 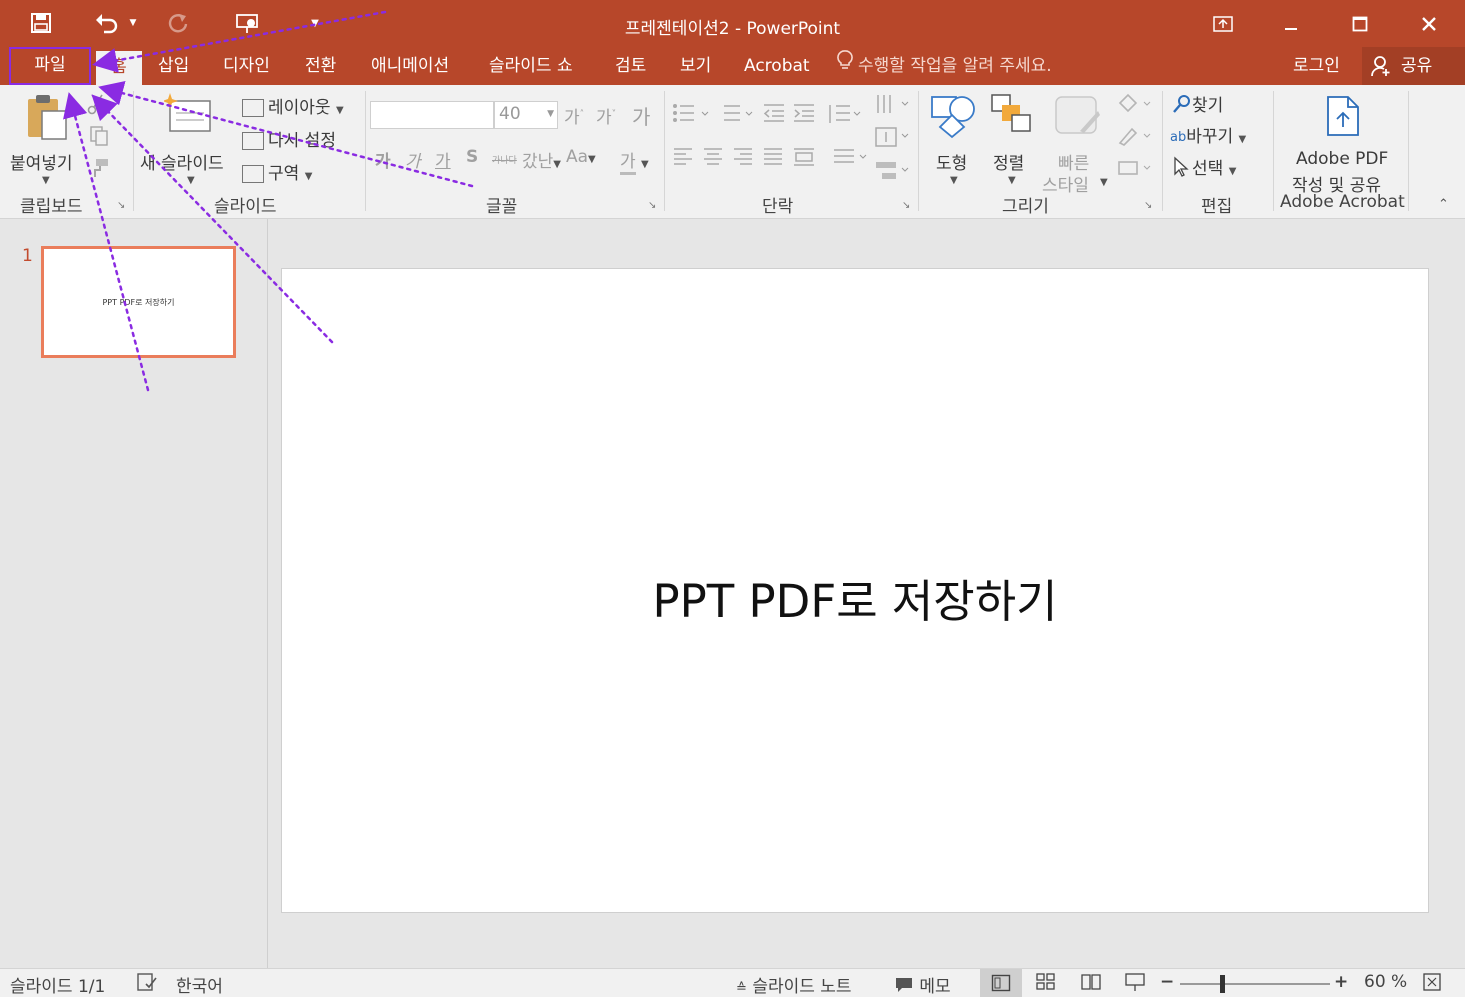 I want to click on shape-outline-icon, so click(x=1136, y=138).